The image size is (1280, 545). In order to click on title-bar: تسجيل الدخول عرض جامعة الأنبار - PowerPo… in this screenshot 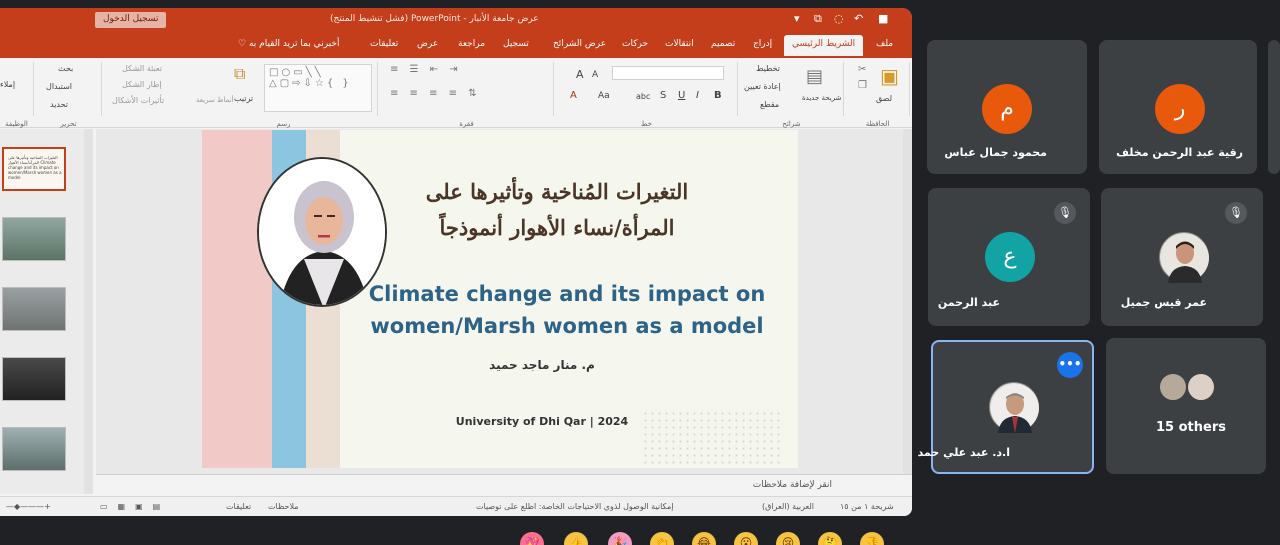, I will do `click(456, 20)`.